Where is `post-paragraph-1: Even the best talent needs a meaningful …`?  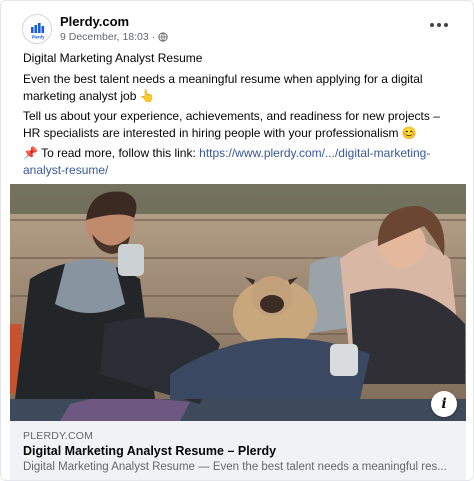
post-paragraph-1: Even the best talent needs a meaningful … is located at coordinates (241, 88).